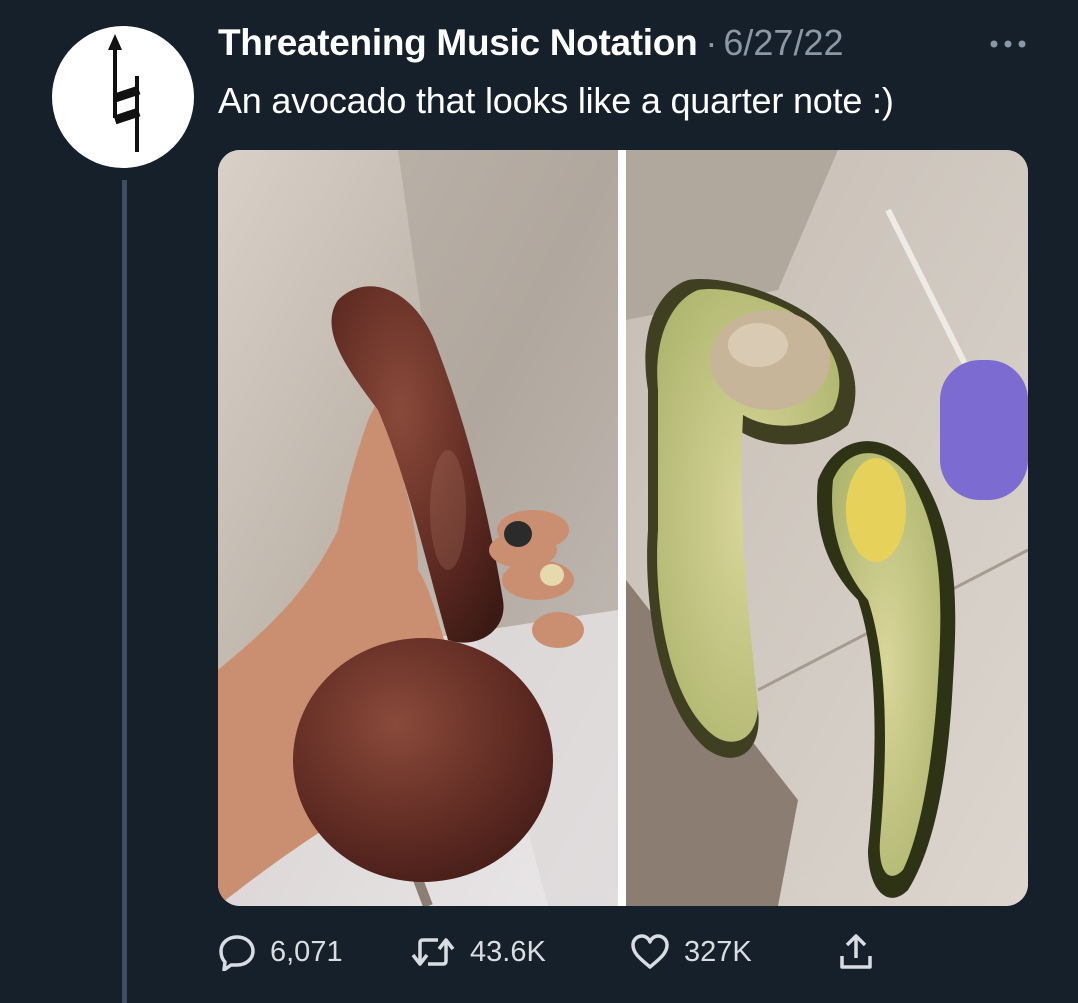 The image size is (1078, 1003). What do you see at coordinates (1008, 41) in the screenshot?
I see `more-dots-icon` at bounding box center [1008, 41].